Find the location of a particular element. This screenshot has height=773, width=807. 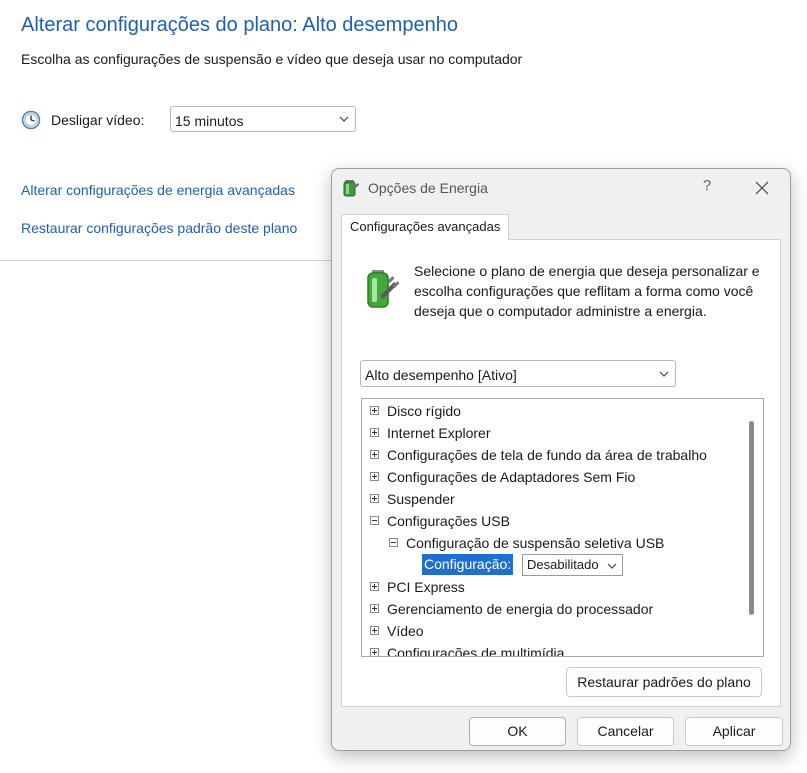

setting-label: Configuração: is located at coordinates (468, 564).